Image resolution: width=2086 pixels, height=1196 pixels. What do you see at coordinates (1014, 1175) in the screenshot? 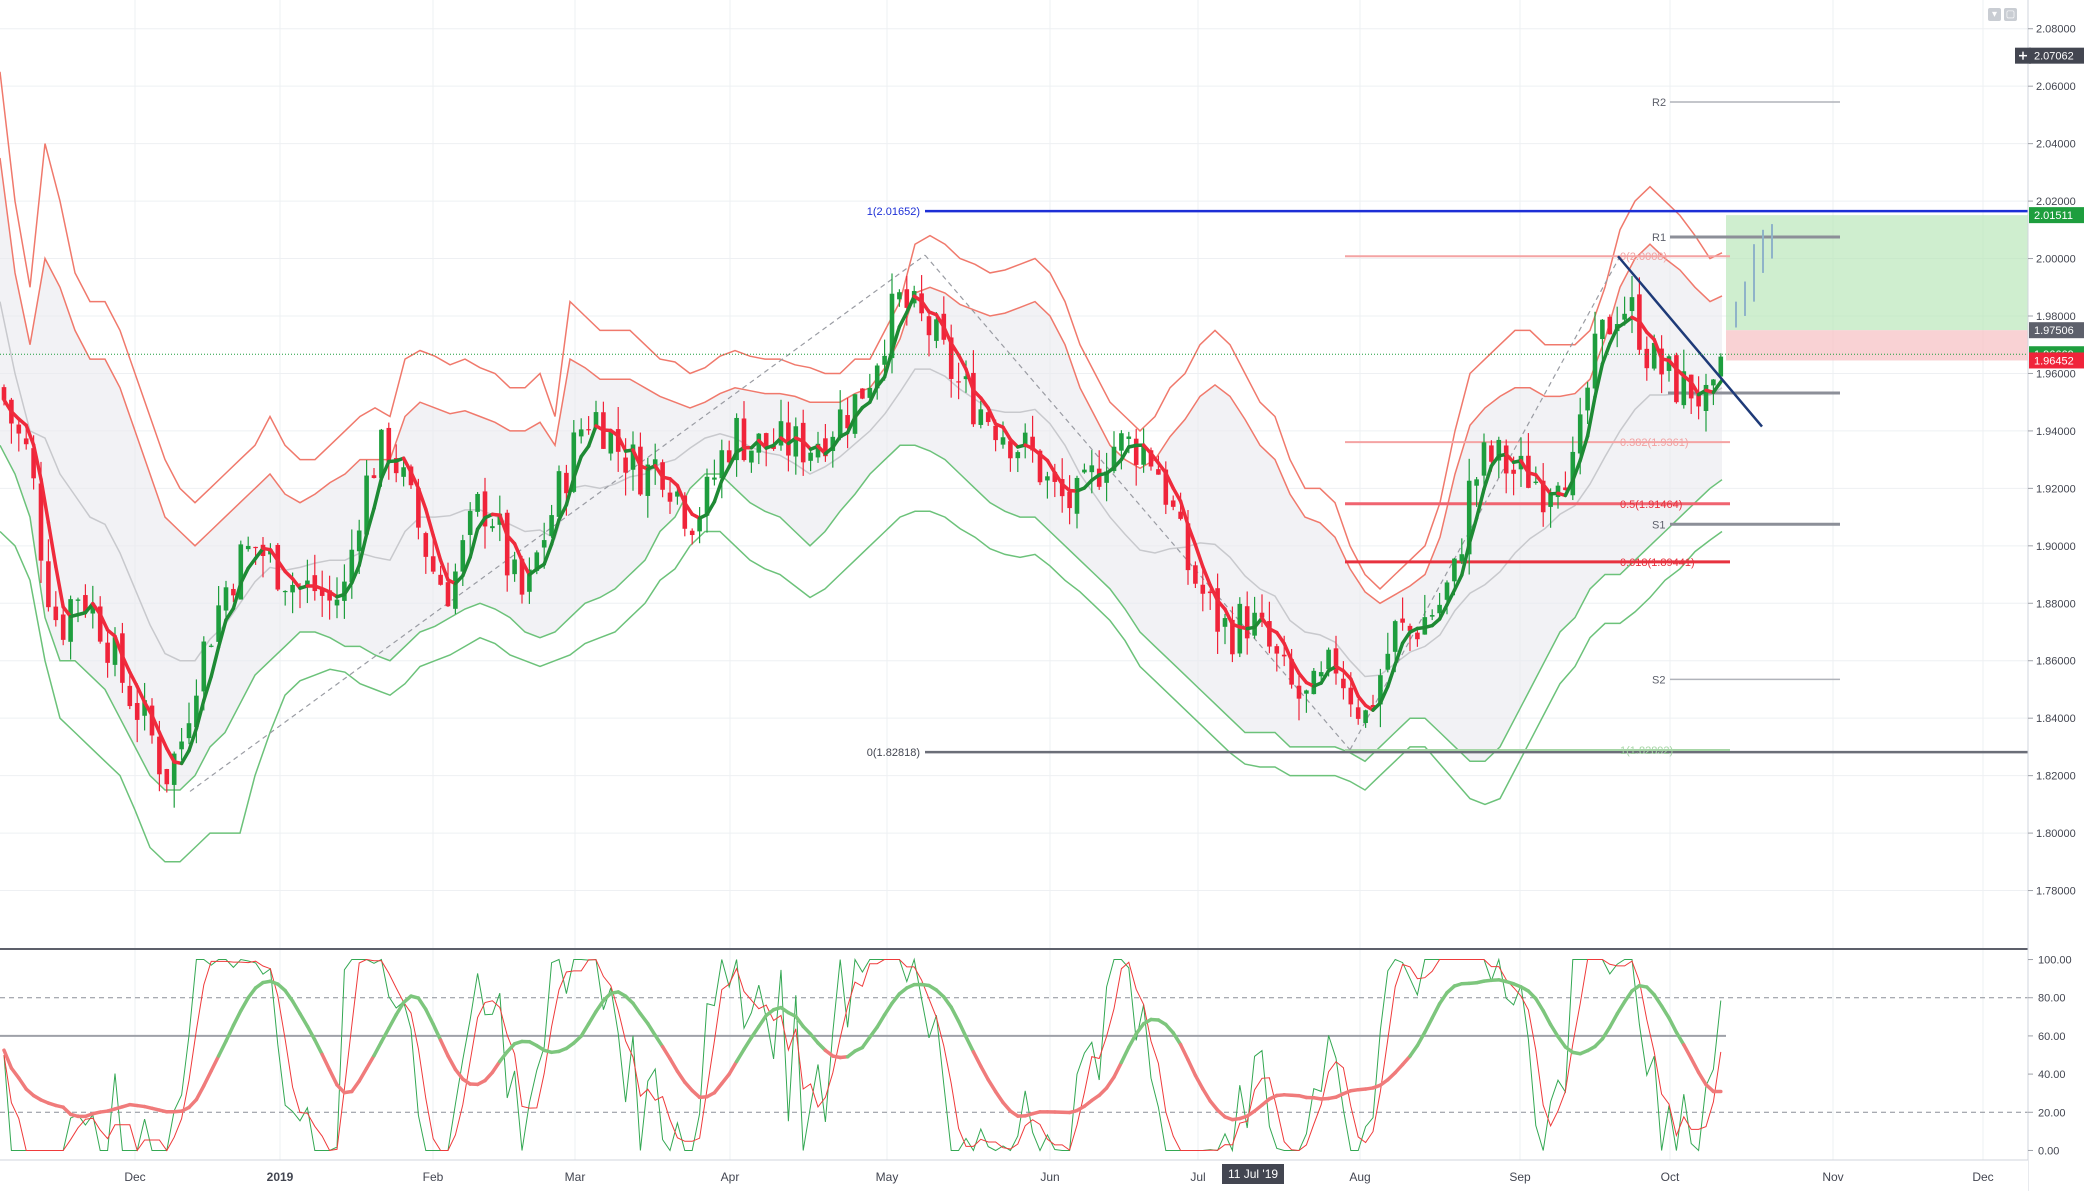
I see `time-axis-bg` at bounding box center [1014, 1175].